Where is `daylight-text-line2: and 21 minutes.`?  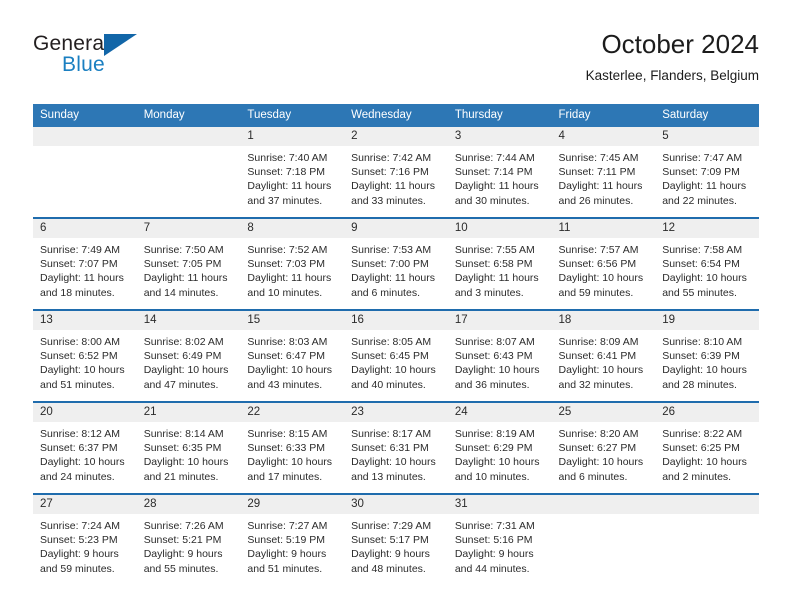
daylight-text-line2: and 21 minutes. is located at coordinates (181, 476).